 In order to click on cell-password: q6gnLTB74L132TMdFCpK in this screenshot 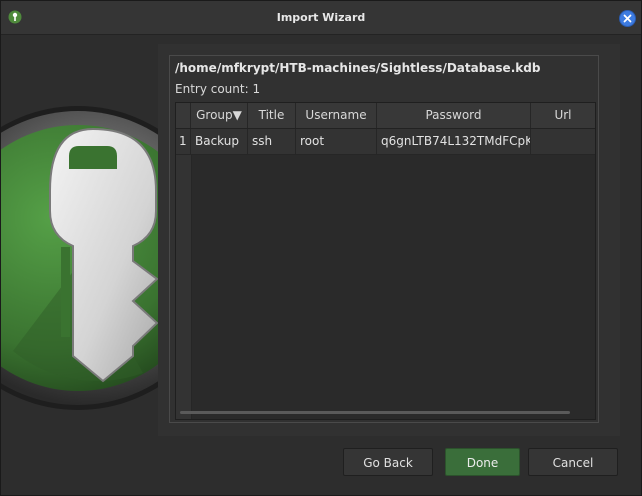, I will do `click(454, 141)`.